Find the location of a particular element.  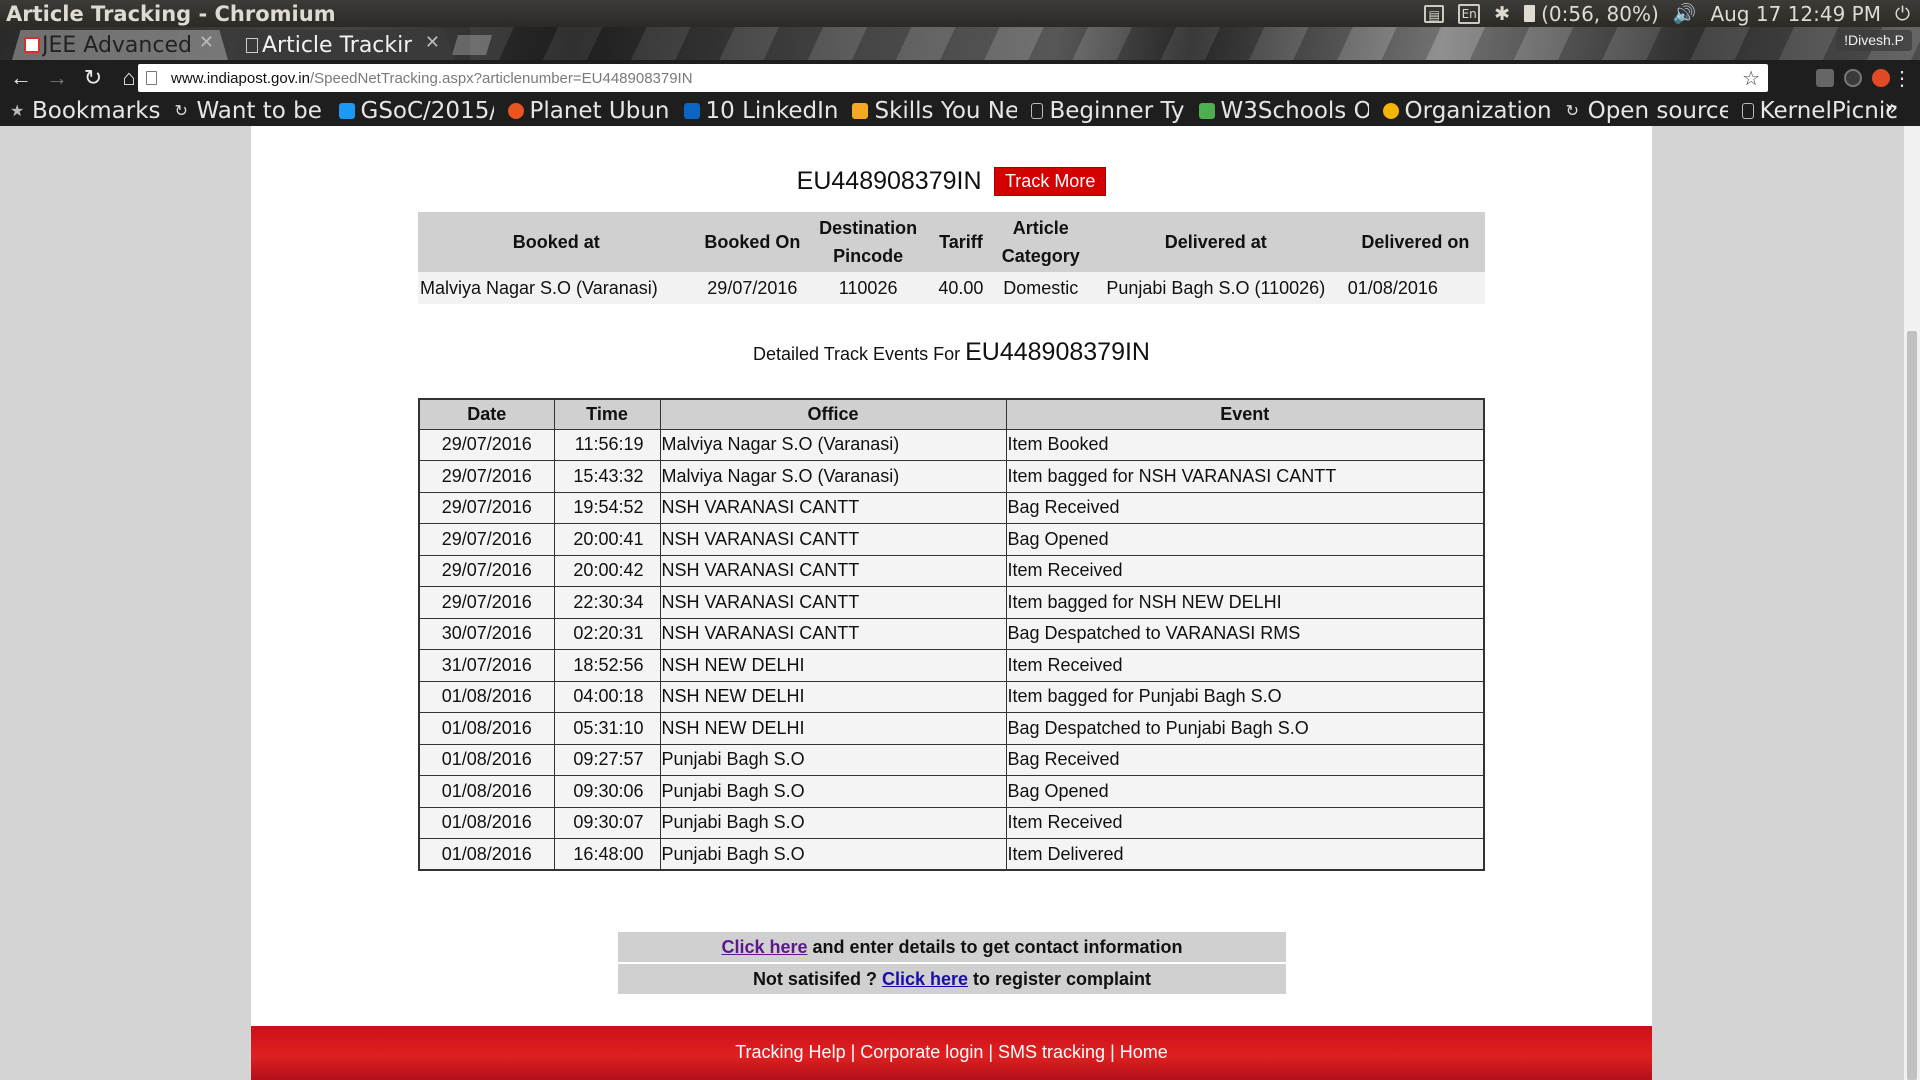

tab-jee-advanced: JEE Advanced ✕ is located at coordinates (120, 45).